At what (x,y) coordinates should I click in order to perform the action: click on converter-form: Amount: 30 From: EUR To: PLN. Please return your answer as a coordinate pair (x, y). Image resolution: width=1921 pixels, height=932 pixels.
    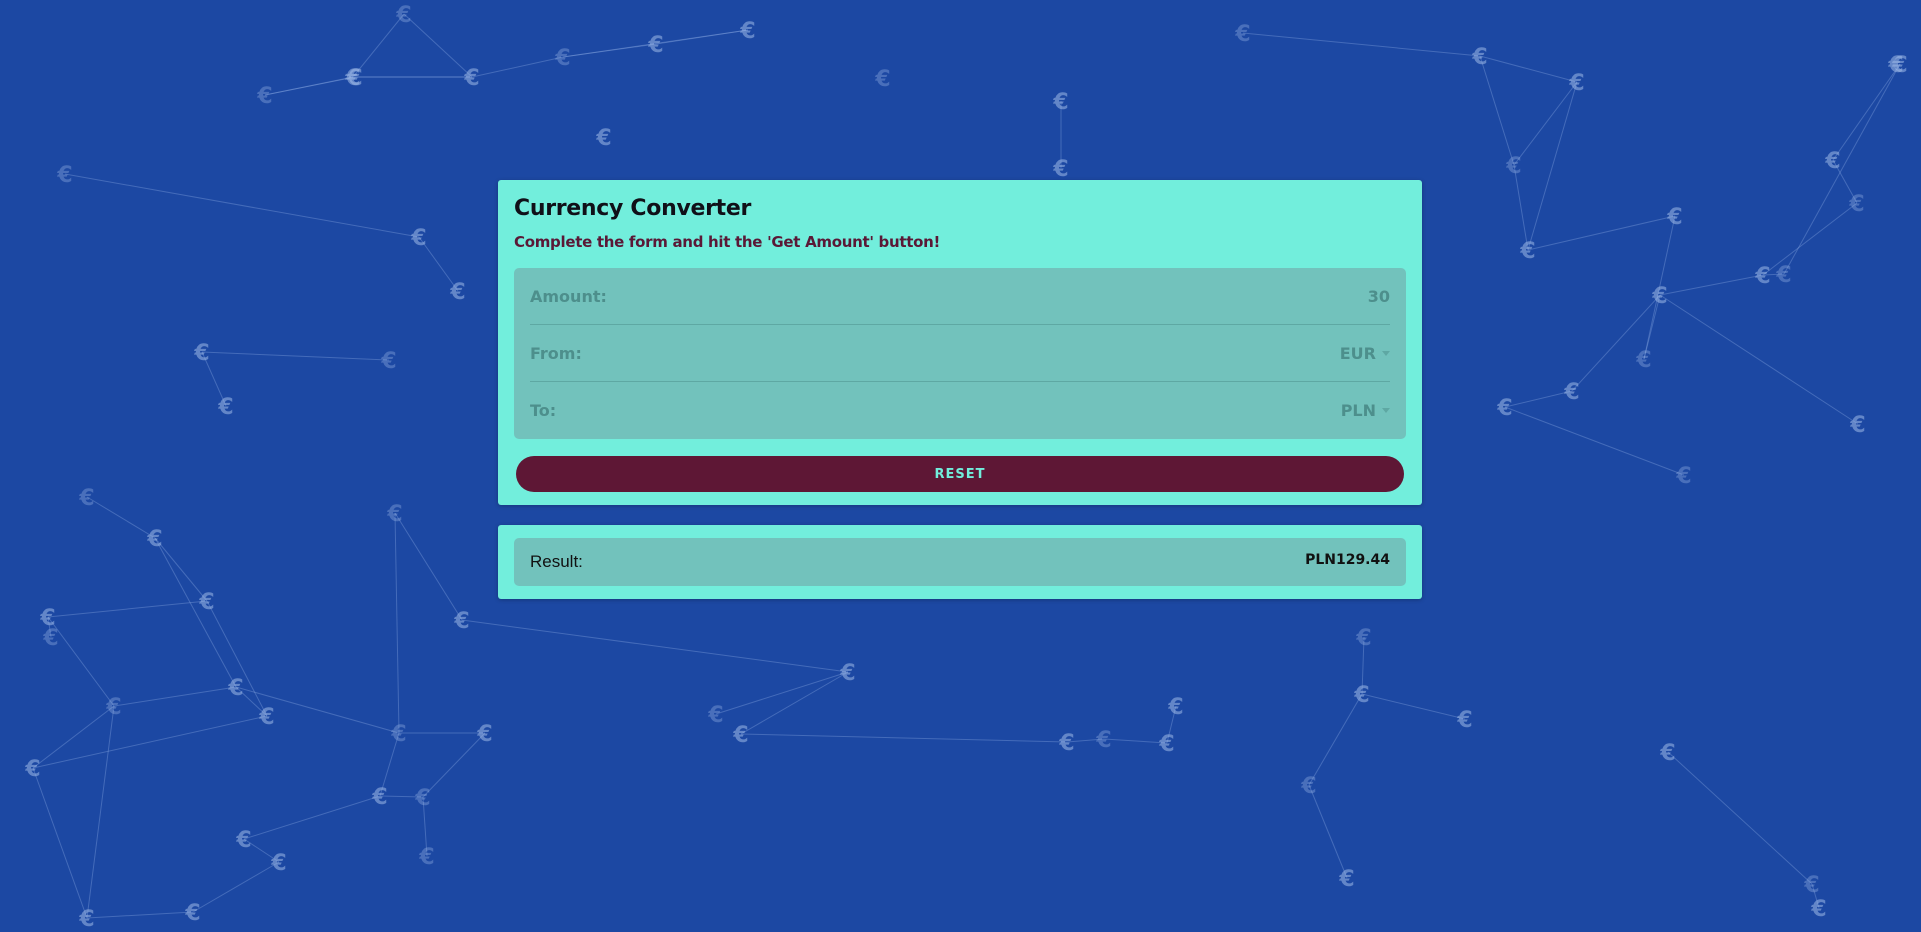
    Looking at the image, I should click on (960, 353).